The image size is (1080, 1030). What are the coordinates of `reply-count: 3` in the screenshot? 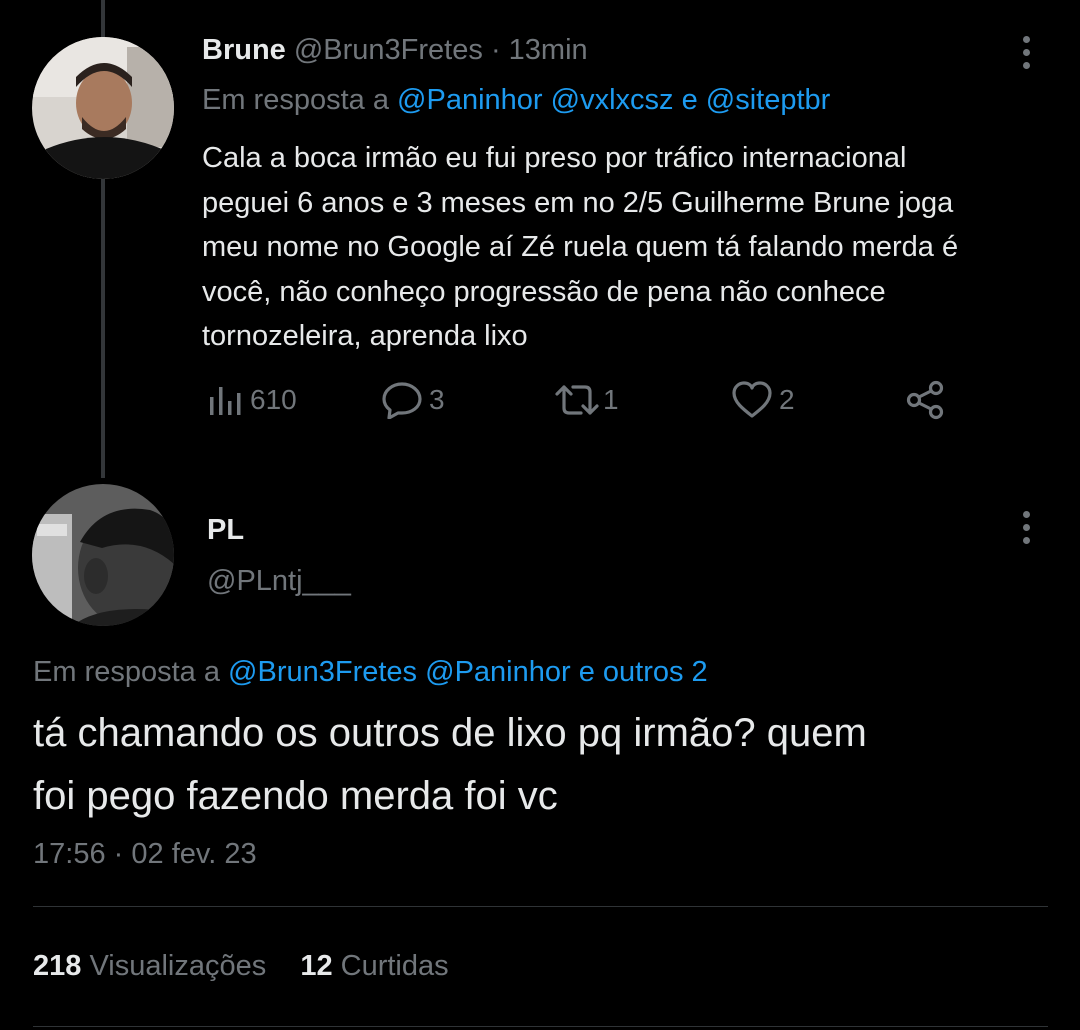 It's located at (437, 399).